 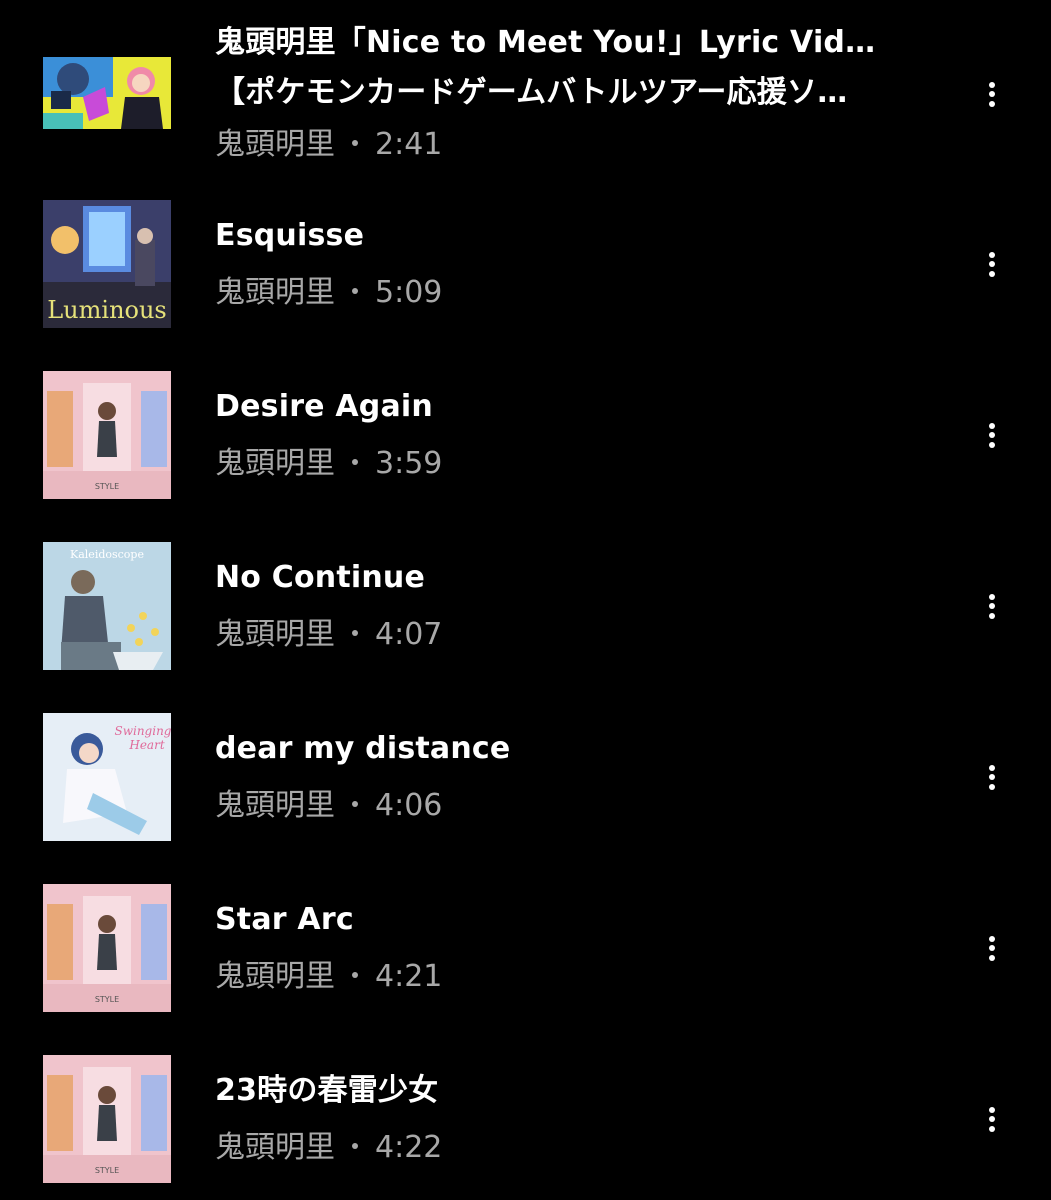 I want to click on list-item: STYLE Desire Again 鬼頭明里 3:59, so click(x=525, y=456).